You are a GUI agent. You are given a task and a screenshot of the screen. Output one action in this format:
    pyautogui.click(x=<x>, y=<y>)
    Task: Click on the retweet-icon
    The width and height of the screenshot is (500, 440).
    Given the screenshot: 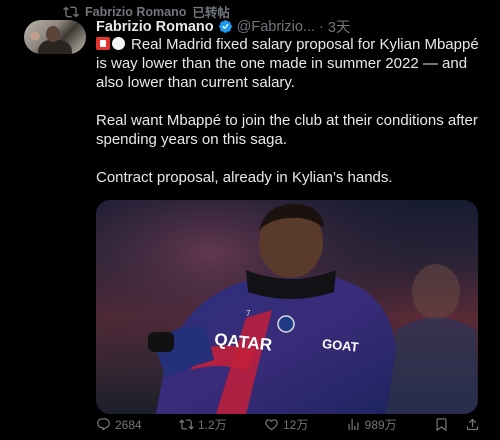 What is the action you would take?
    pyautogui.click(x=186, y=424)
    